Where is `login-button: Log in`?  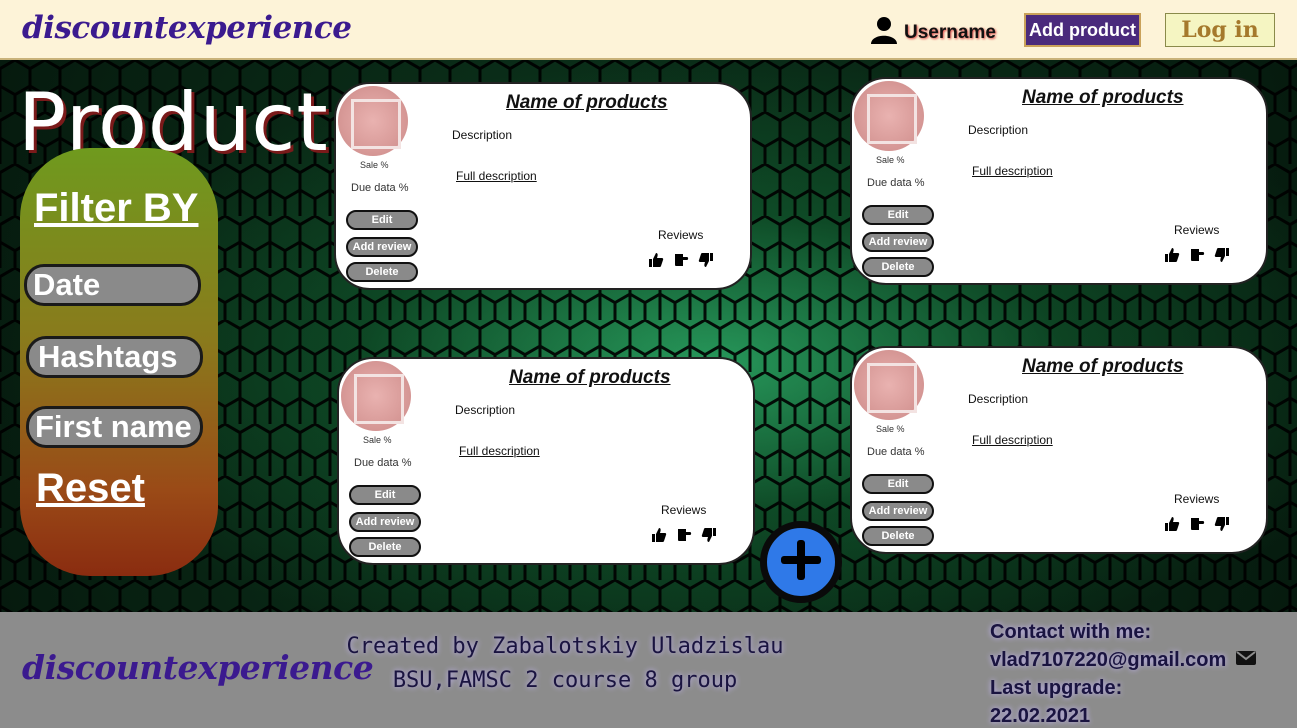 login-button: Log in is located at coordinates (1220, 30).